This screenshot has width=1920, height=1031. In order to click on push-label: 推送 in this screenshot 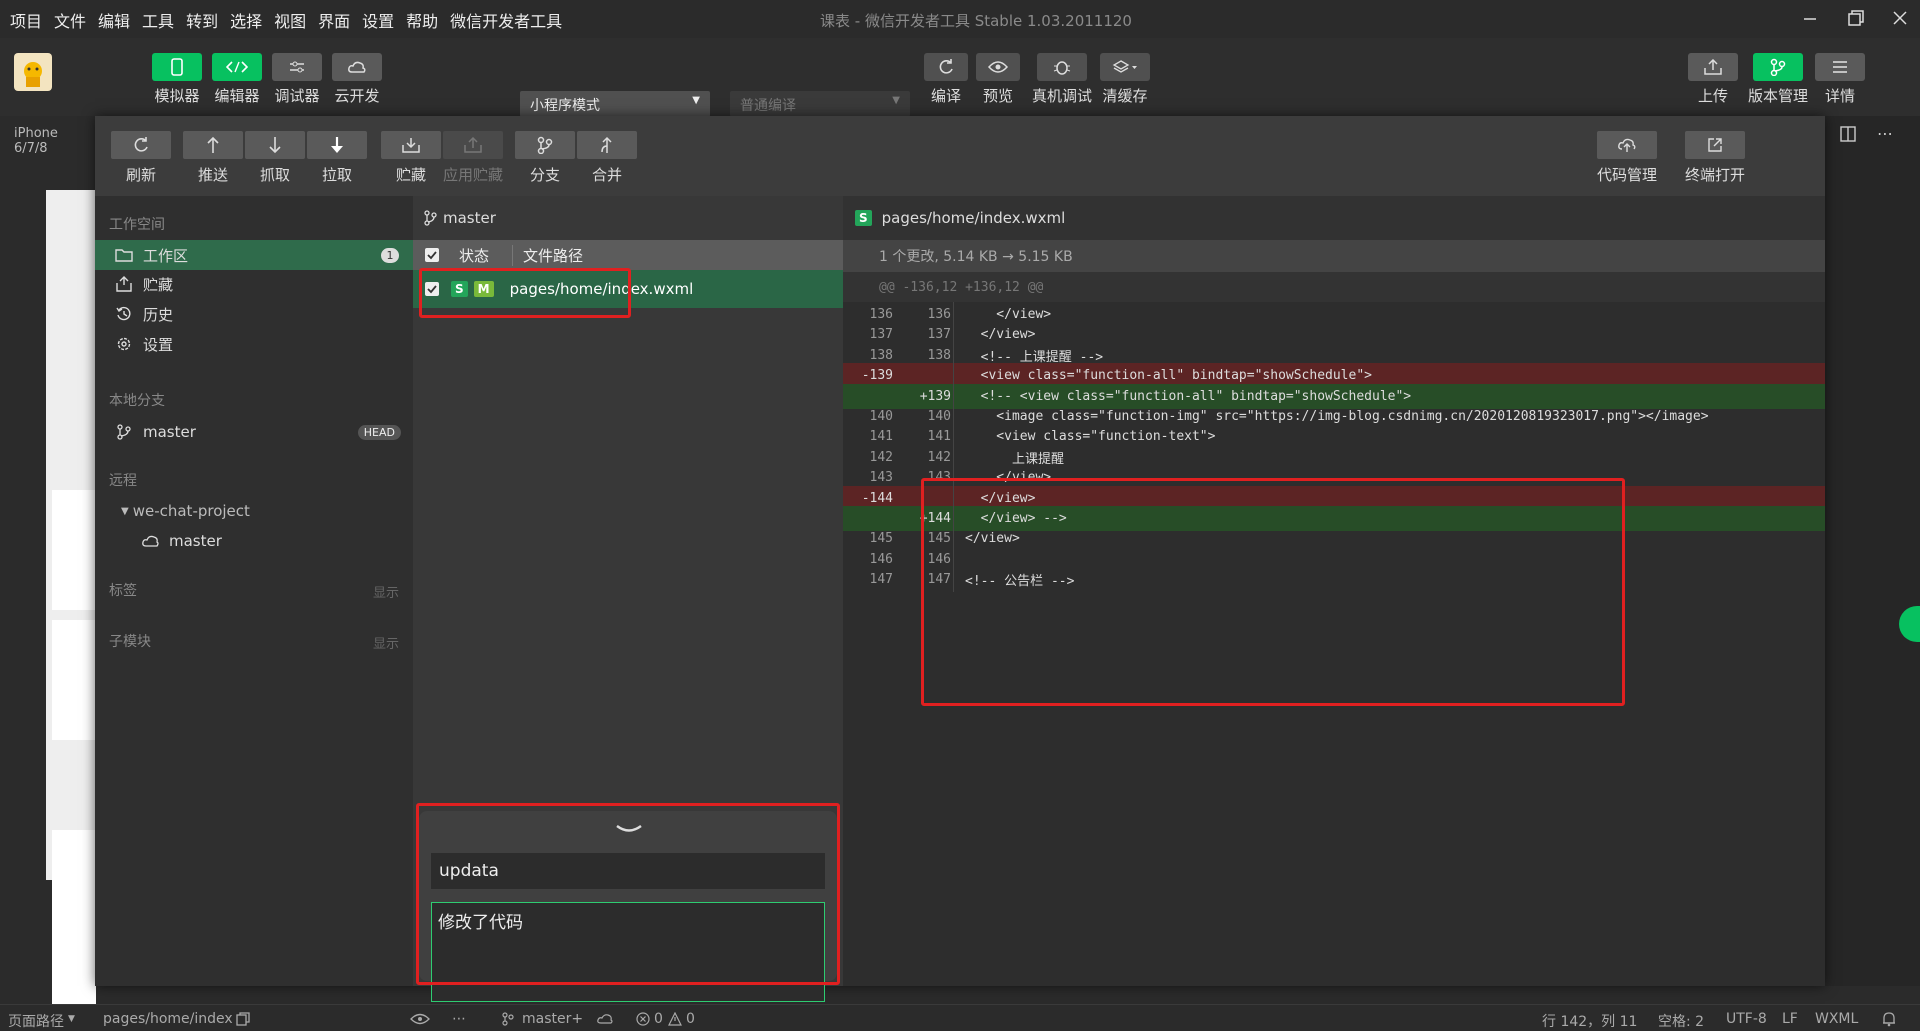, I will do `click(212, 175)`.